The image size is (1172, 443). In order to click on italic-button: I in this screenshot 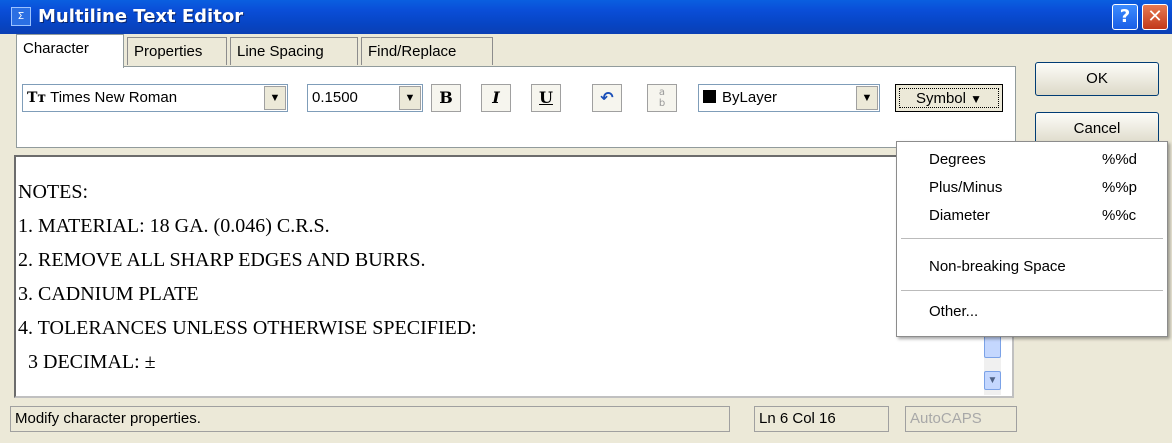, I will do `click(496, 98)`.